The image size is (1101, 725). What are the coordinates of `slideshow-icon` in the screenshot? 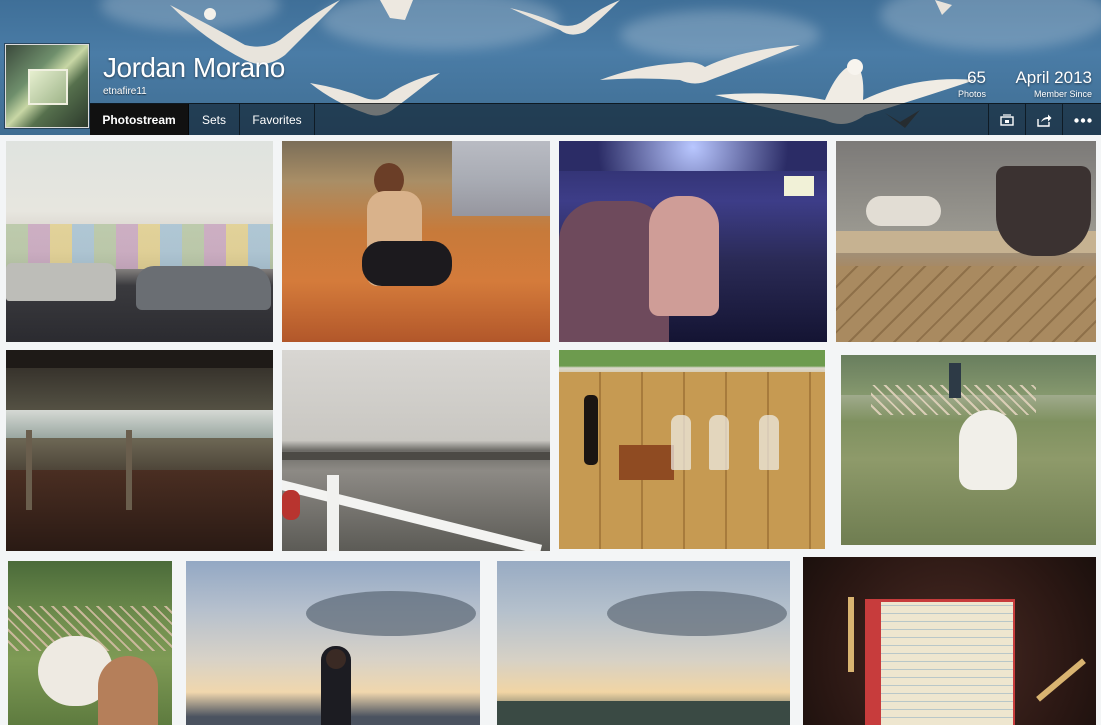 It's located at (1007, 120).